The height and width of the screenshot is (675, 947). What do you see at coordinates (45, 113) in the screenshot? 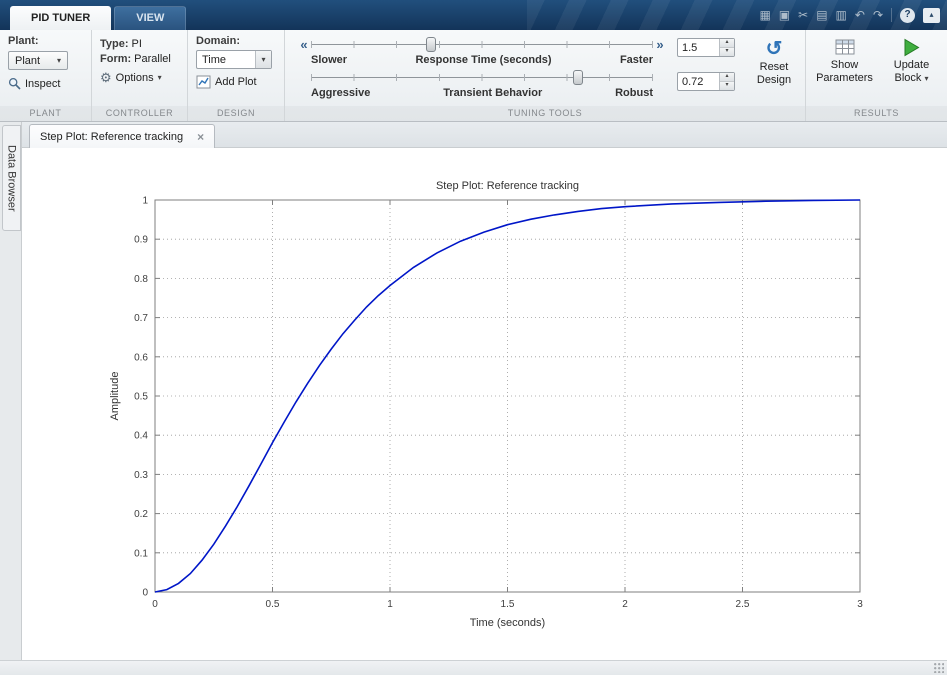
I see `section-label-plant: PLANT` at bounding box center [45, 113].